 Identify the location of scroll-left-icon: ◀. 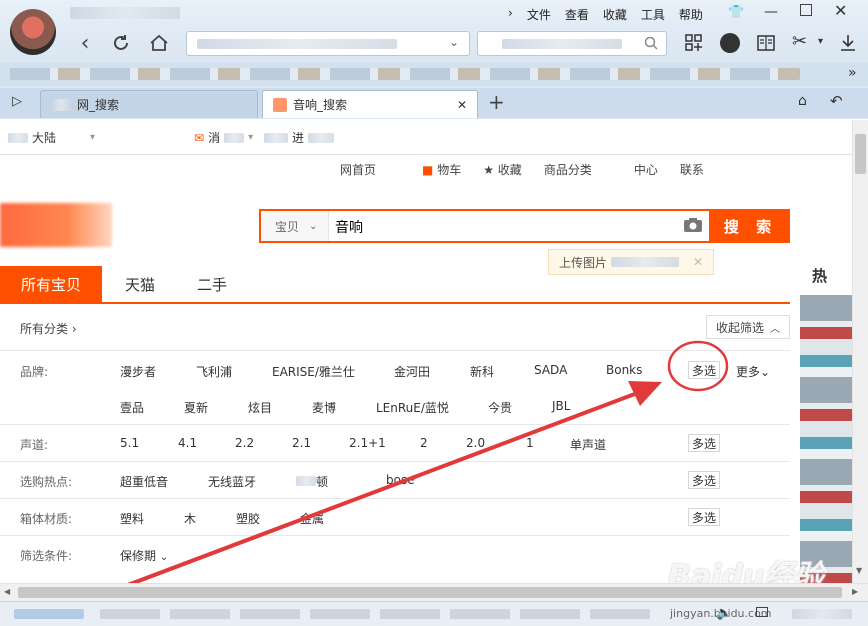
(7, 591).